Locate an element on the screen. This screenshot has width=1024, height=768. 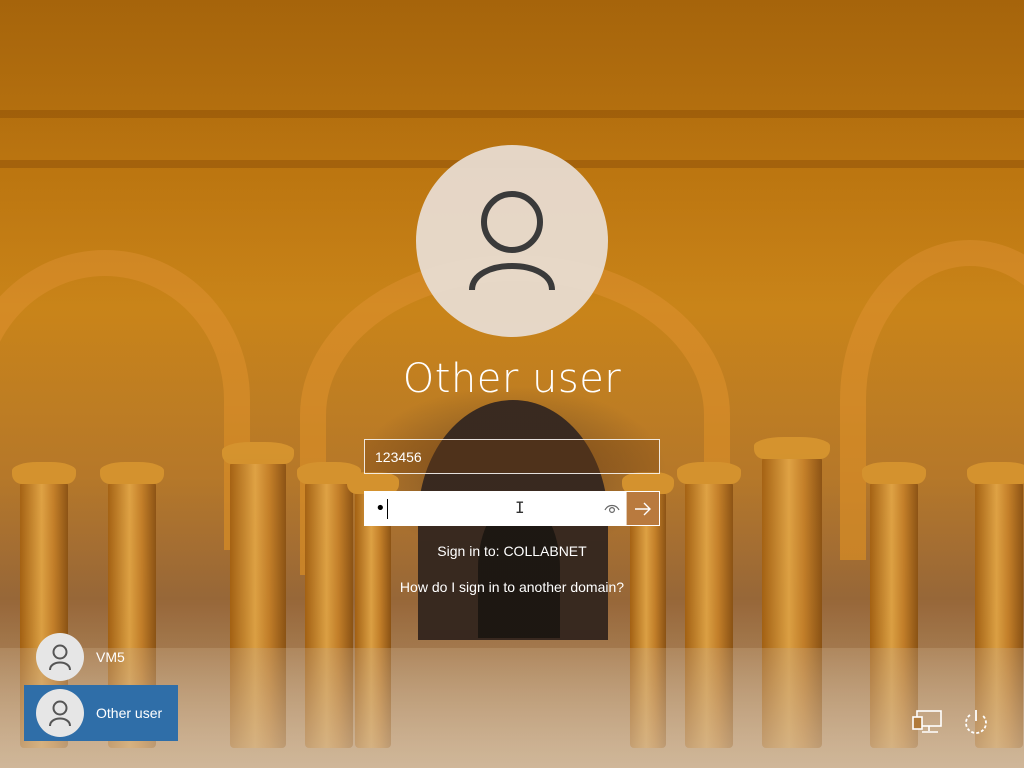
submit-button is located at coordinates (642, 508).